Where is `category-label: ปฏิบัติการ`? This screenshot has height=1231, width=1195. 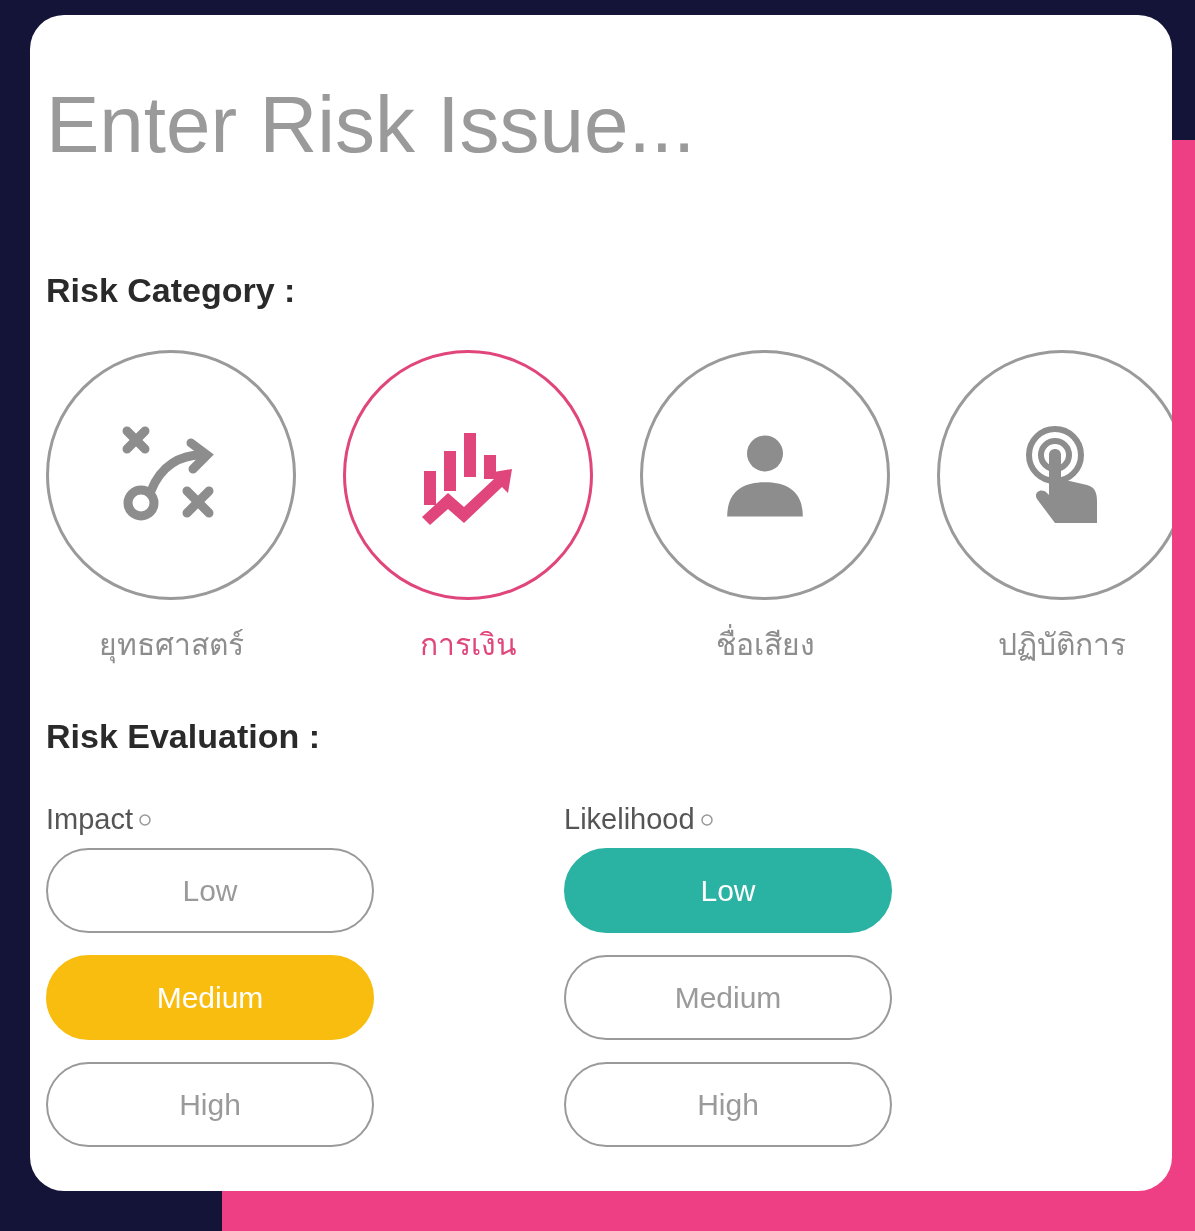
category-label: ปฏิบัติการ is located at coordinates (1062, 645).